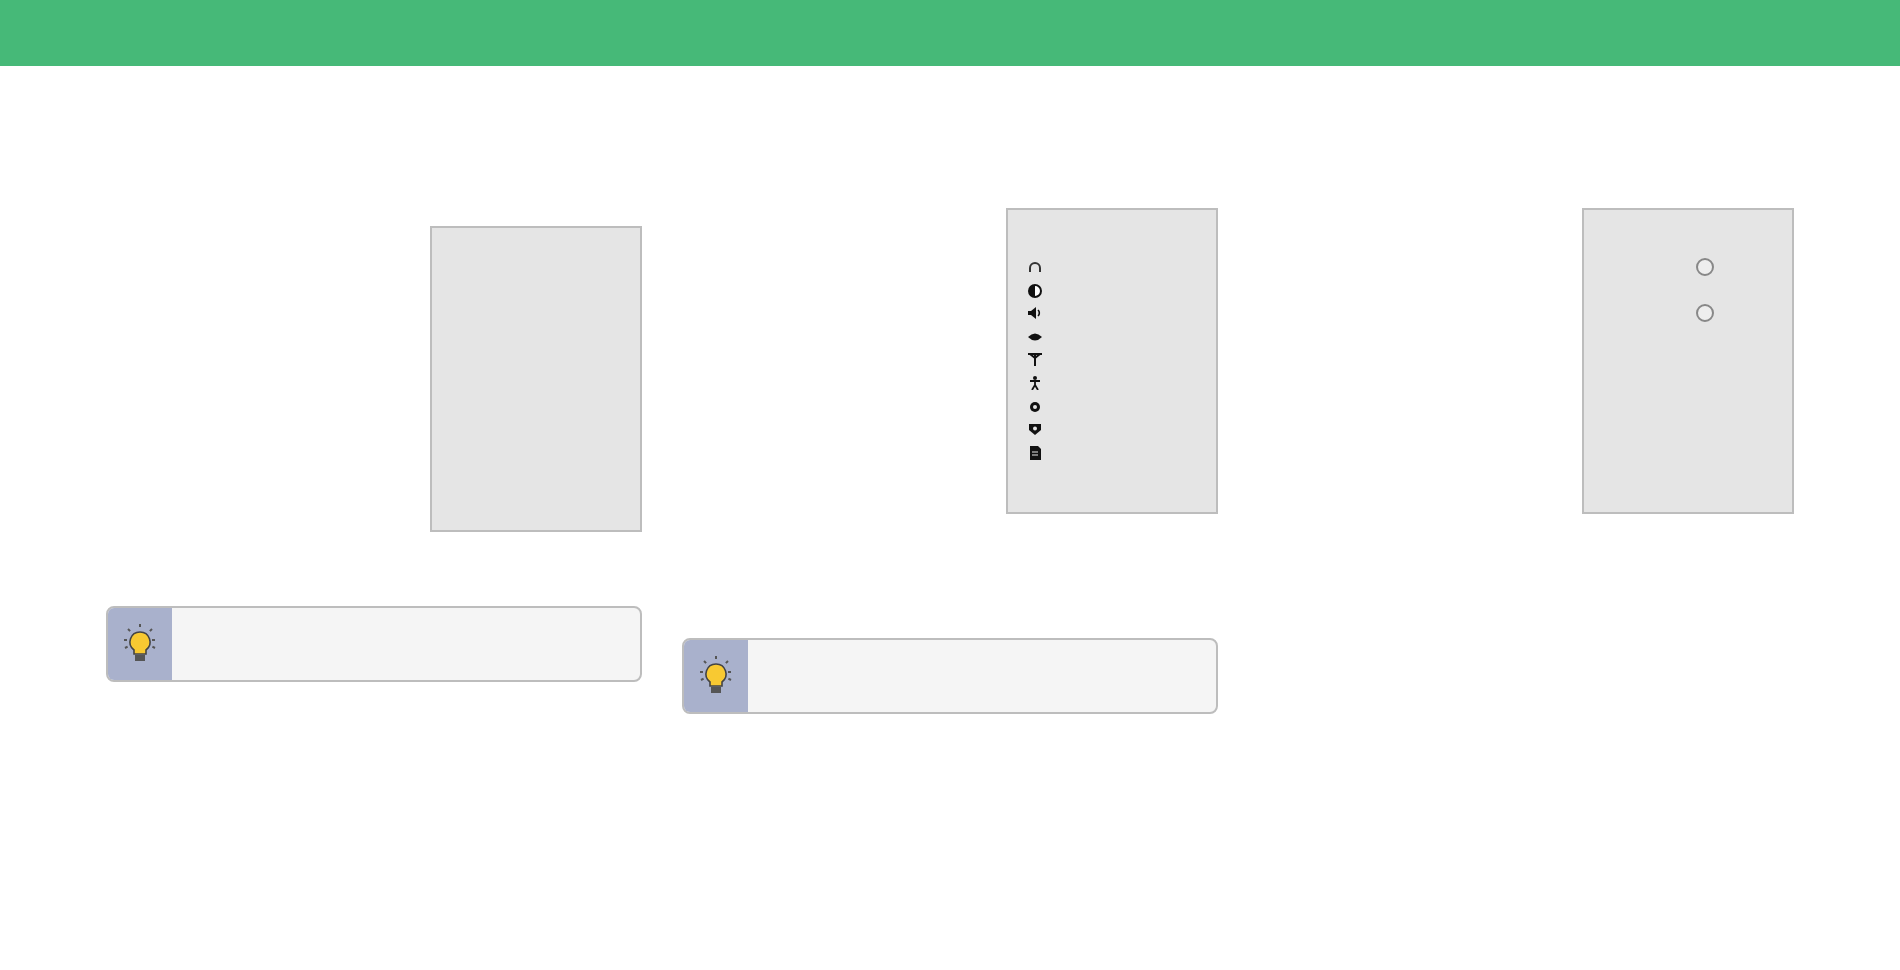 The height and width of the screenshot is (970, 1900). Describe the element at coordinates (1035, 267) in the screenshot. I see `headphones-icon` at that location.